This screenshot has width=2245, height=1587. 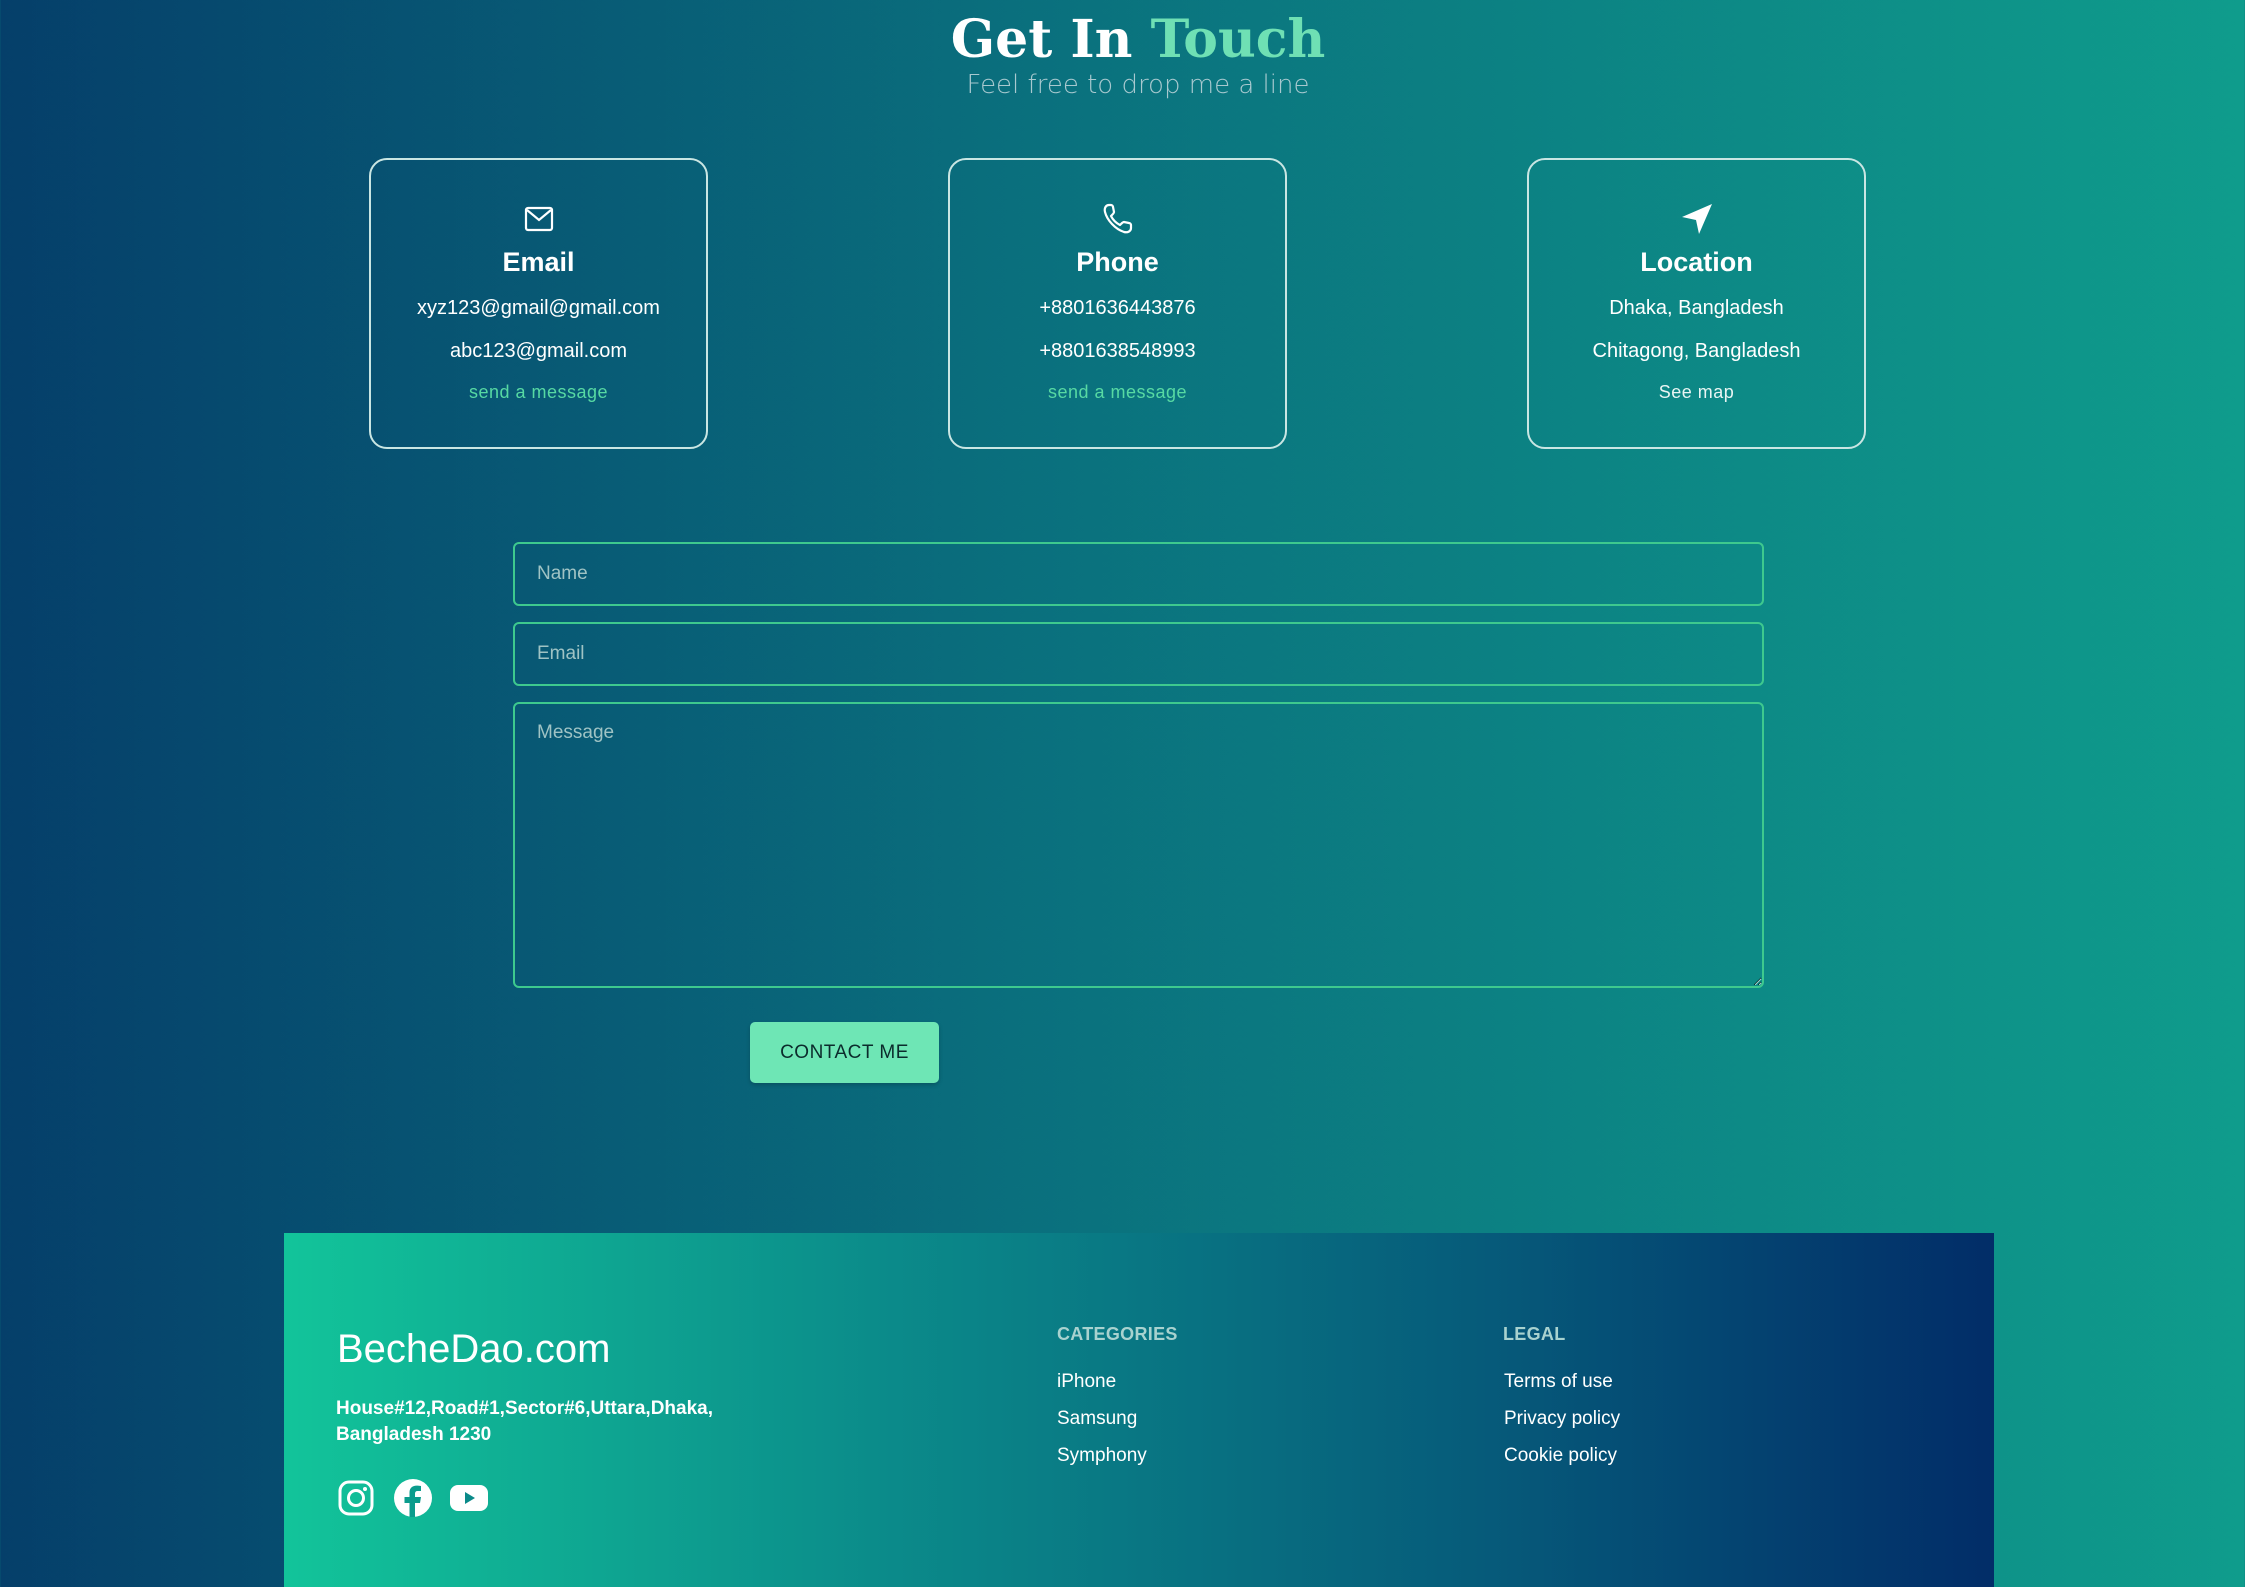 What do you see at coordinates (538, 392) in the screenshot?
I see `email-send-message-link: send a message` at bounding box center [538, 392].